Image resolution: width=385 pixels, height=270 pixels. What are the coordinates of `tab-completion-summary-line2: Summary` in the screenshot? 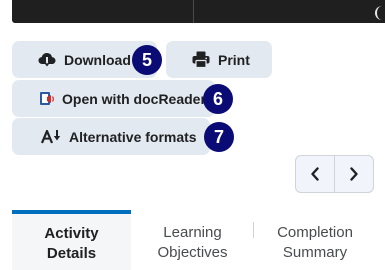 It's located at (315, 252).